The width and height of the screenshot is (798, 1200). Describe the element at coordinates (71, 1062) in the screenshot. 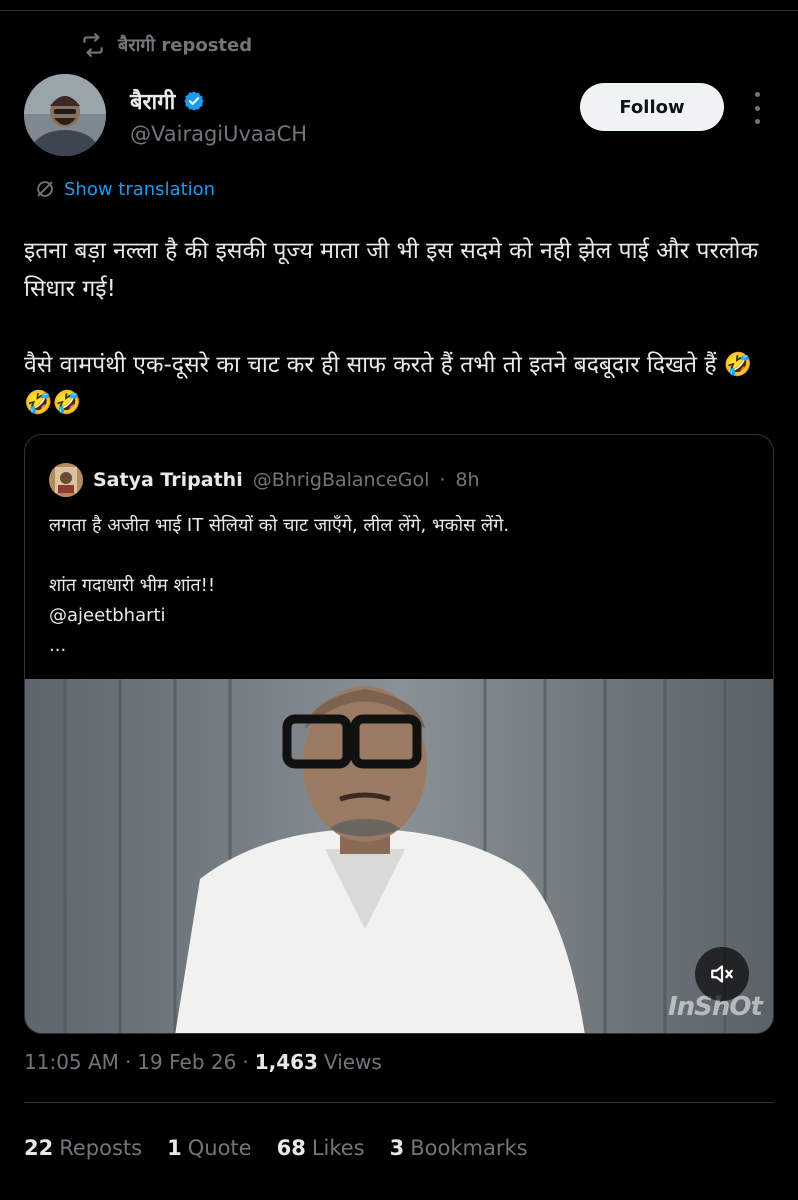

I see `tweet-time: 11:05 AM` at that location.